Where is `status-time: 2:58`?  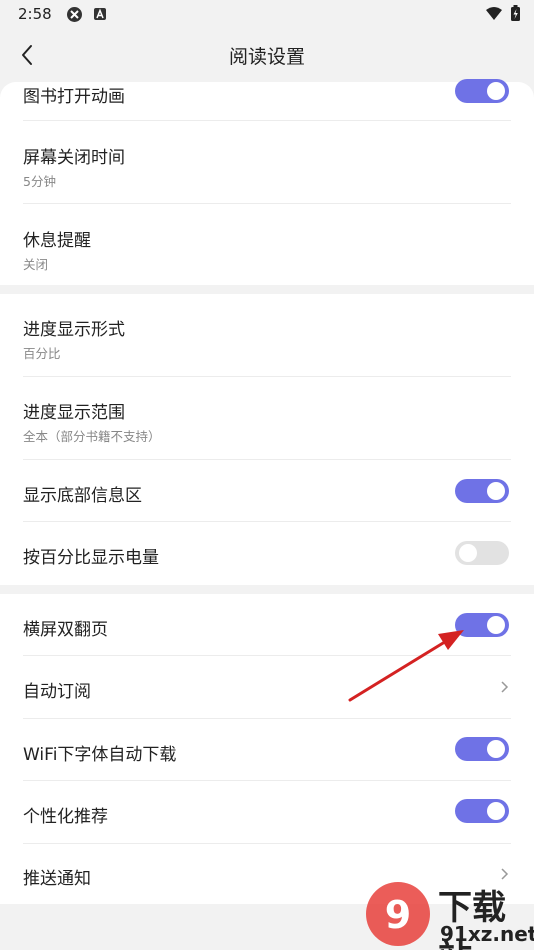
status-time: 2:58 is located at coordinates (35, 14).